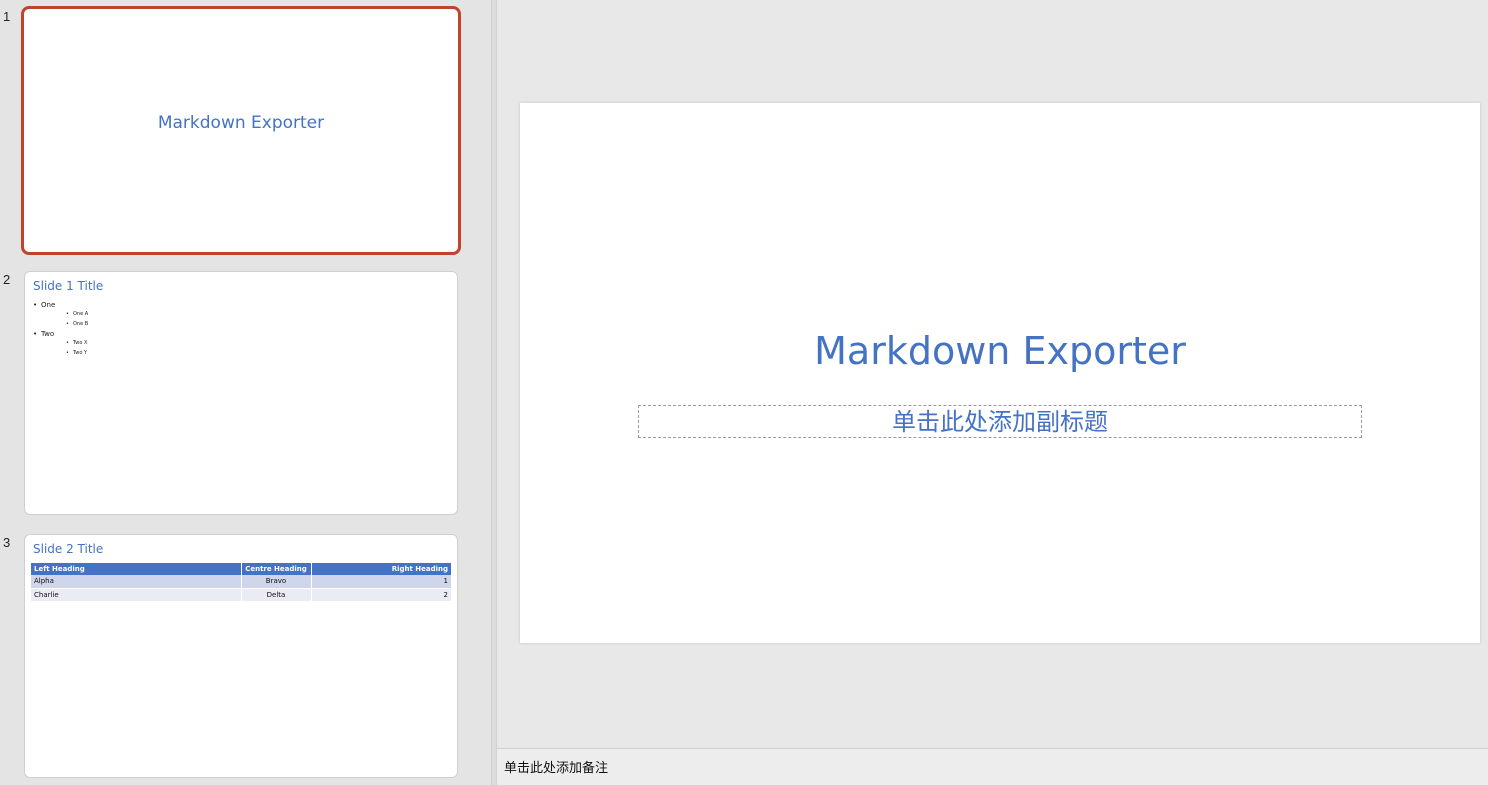  I want to click on notes-placeholder: 单击此处添加备注, so click(556, 766).